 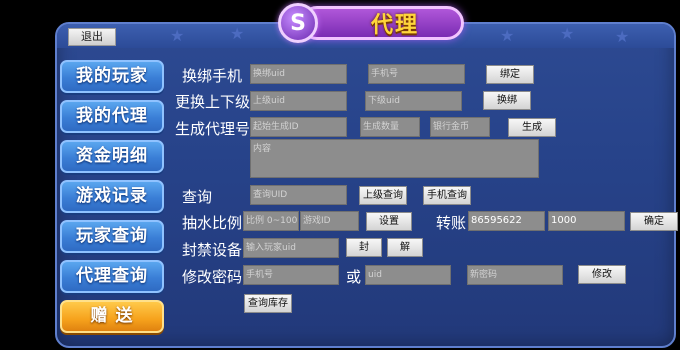 What do you see at coordinates (298, 101) in the screenshot?
I see `superior-uid-input: 上级uid` at bounding box center [298, 101].